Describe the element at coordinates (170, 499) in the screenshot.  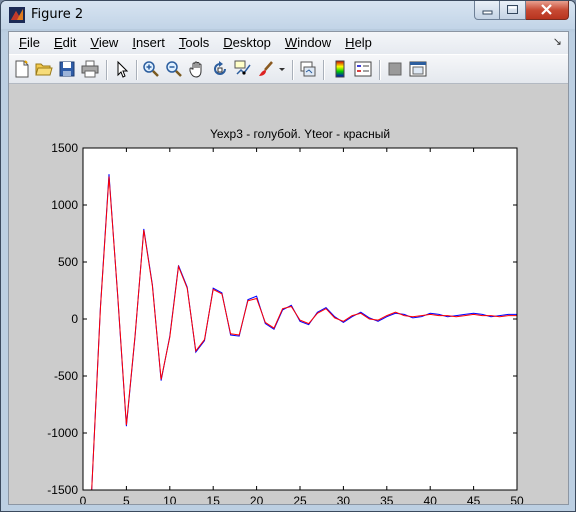
I see `x-tick-label: 10` at that location.